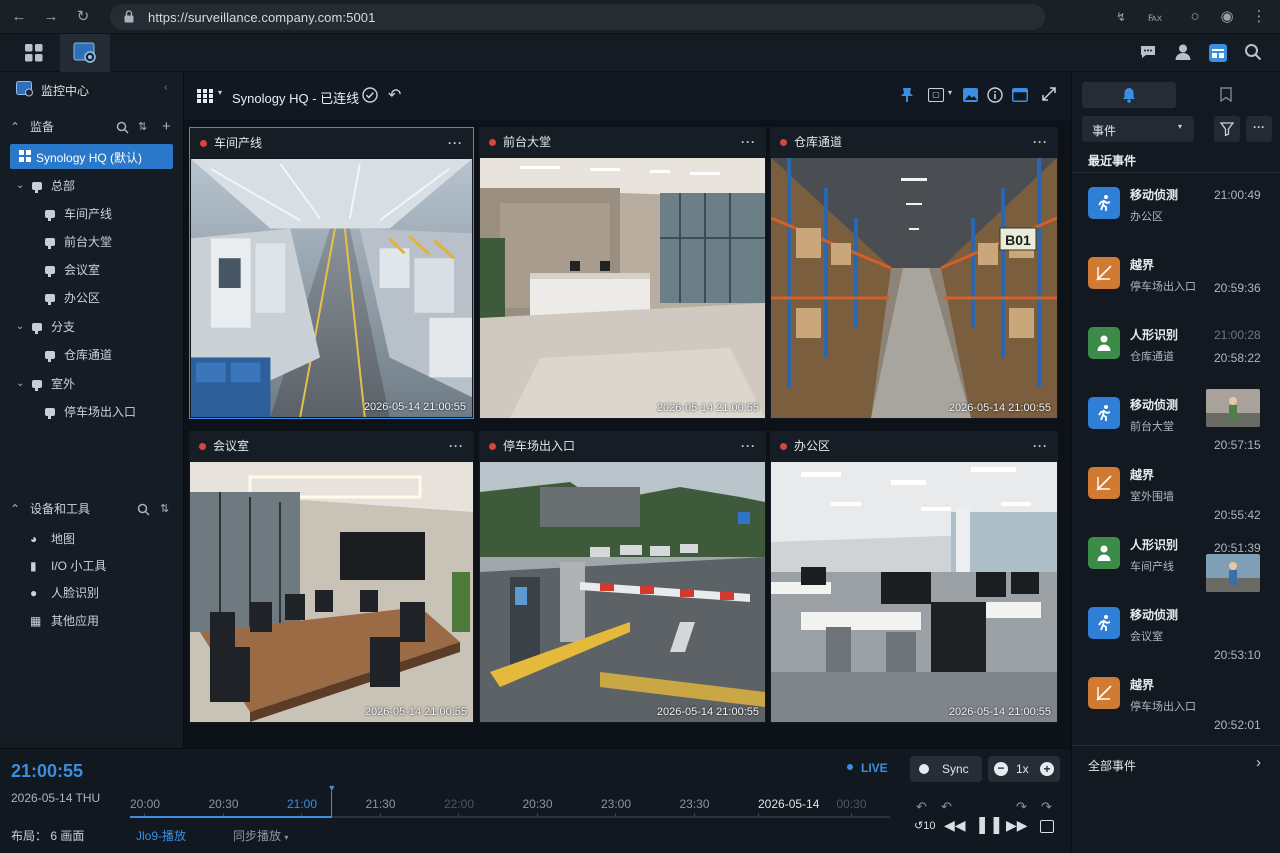 This screenshot has width=1280, height=853. What do you see at coordinates (92, 214) in the screenshot?
I see `camera-item: 车间产线` at bounding box center [92, 214].